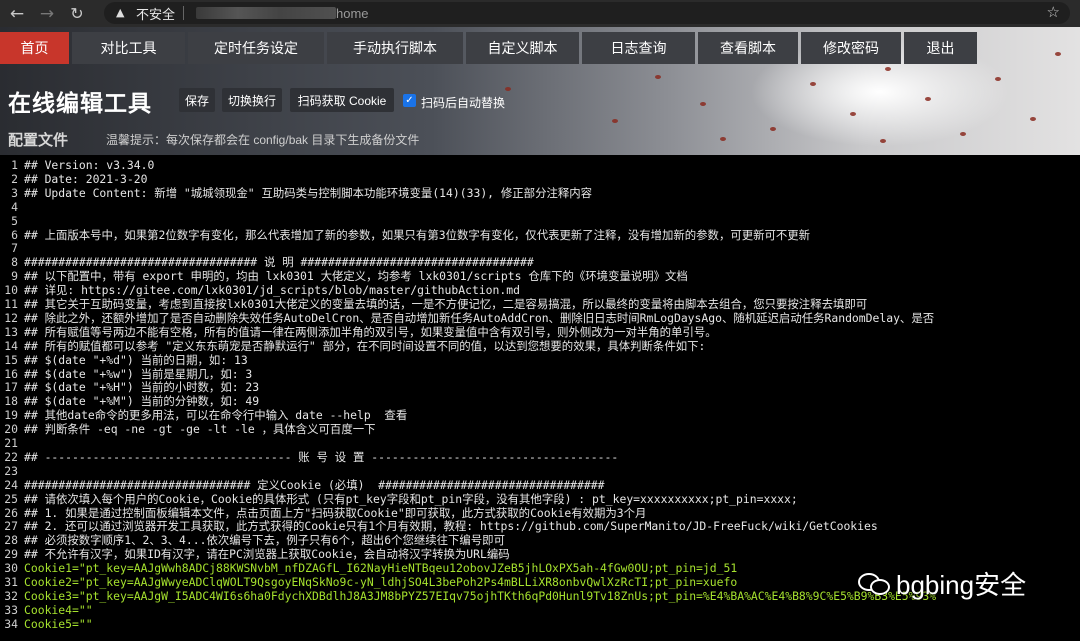 The height and width of the screenshot is (641, 1080). I want to click on tab-logout: 退出, so click(940, 48).